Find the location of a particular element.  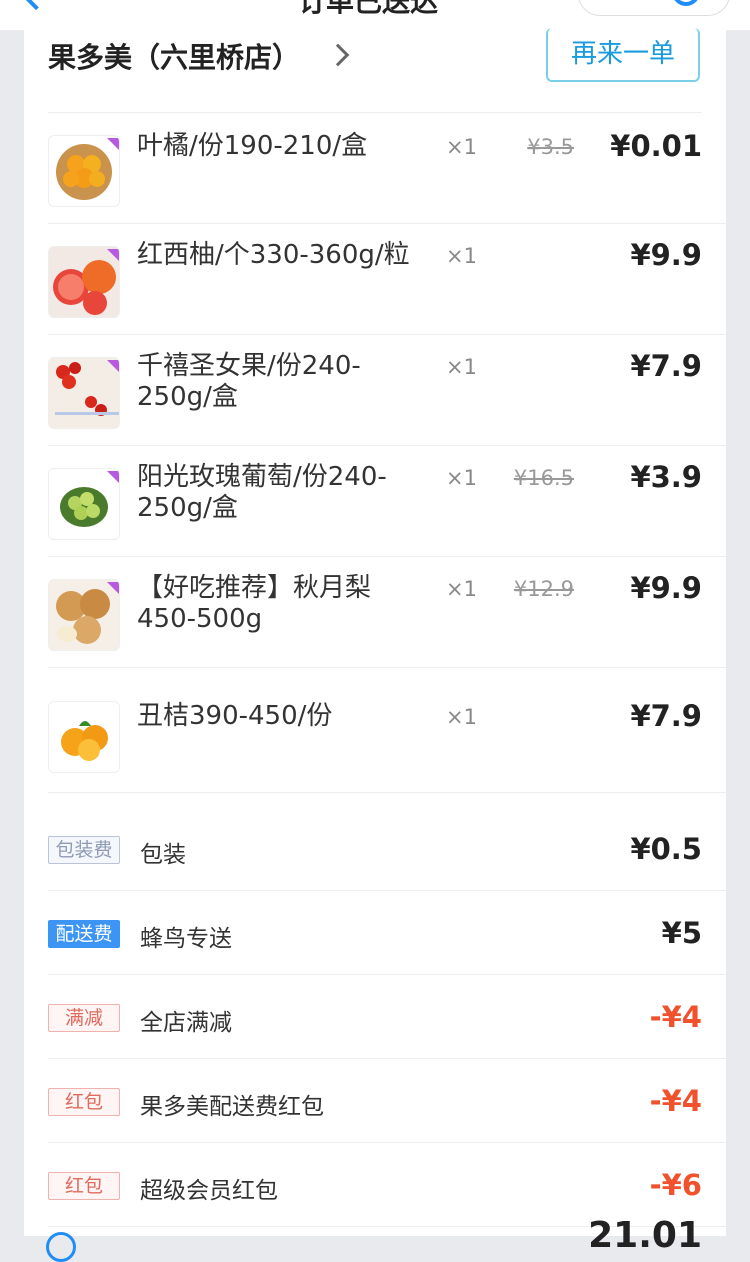

fee-label: 蜂鸟专送 is located at coordinates (186, 939).